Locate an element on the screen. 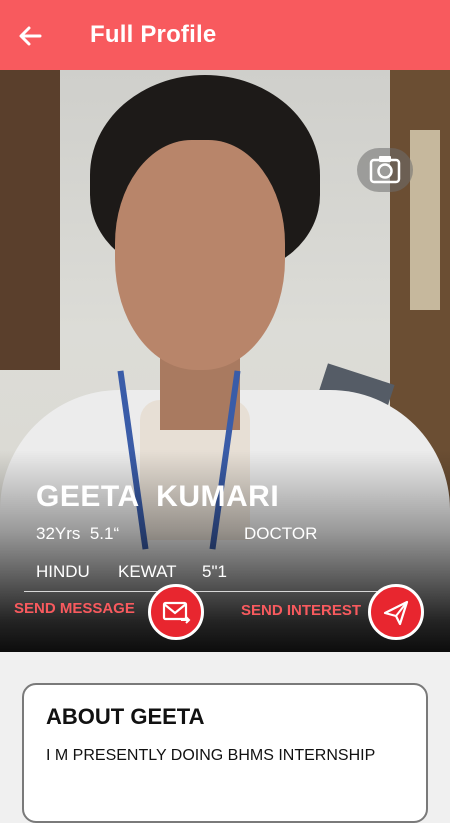 The width and height of the screenshot is (450, 823). send-interest-button is located at coordinates (396, 612).